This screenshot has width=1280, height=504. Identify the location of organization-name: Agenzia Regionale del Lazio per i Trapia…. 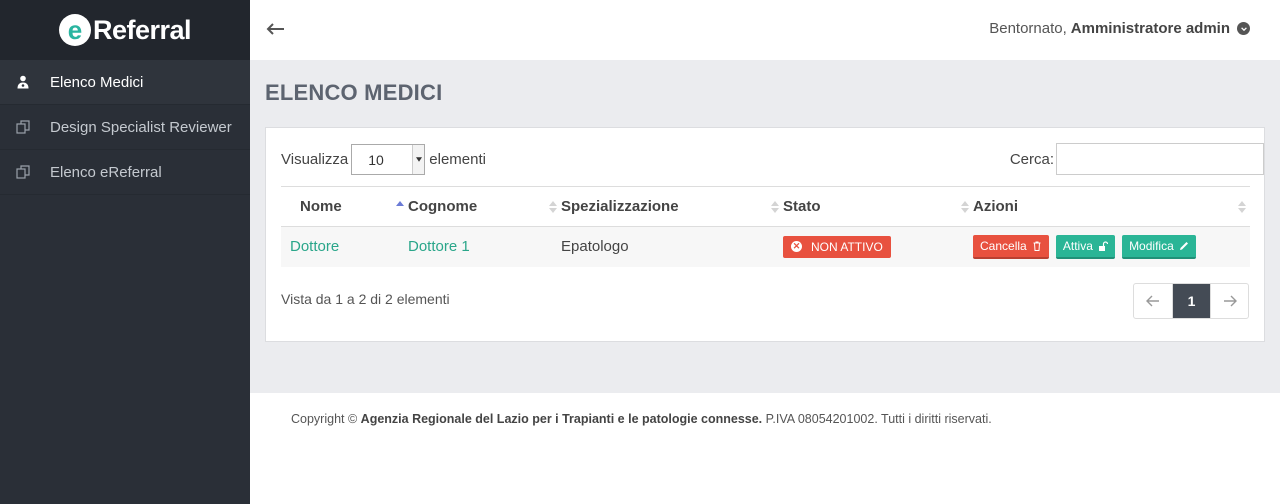
(561, 419).